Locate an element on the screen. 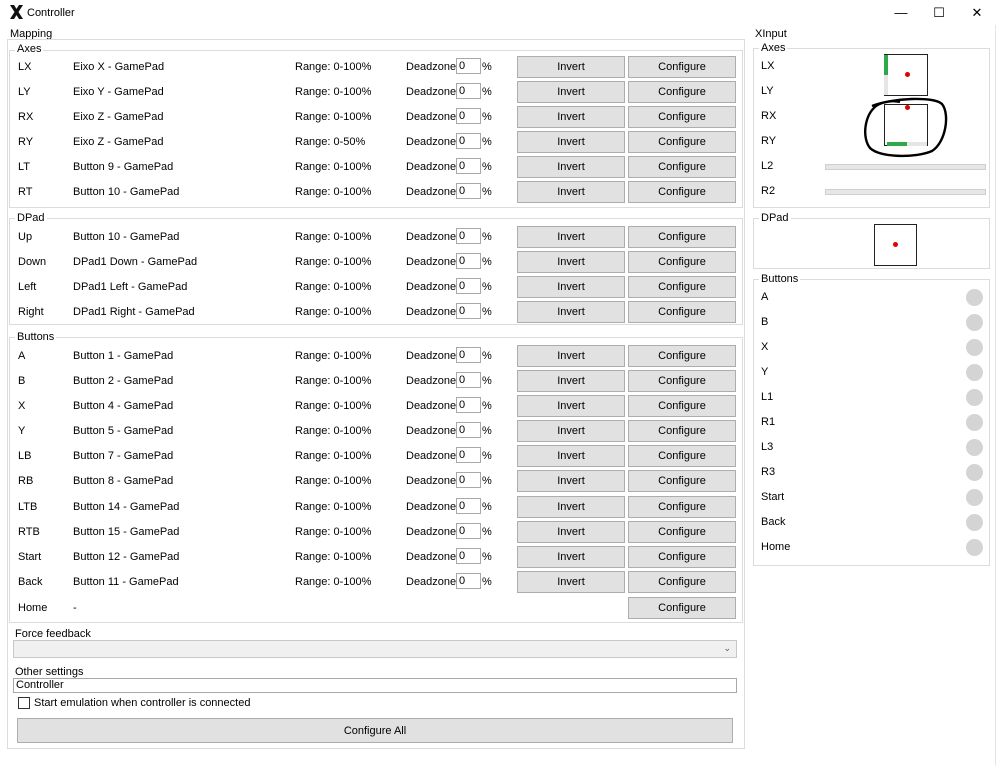  close-button: ✕ is located at coordinates (977, 12).